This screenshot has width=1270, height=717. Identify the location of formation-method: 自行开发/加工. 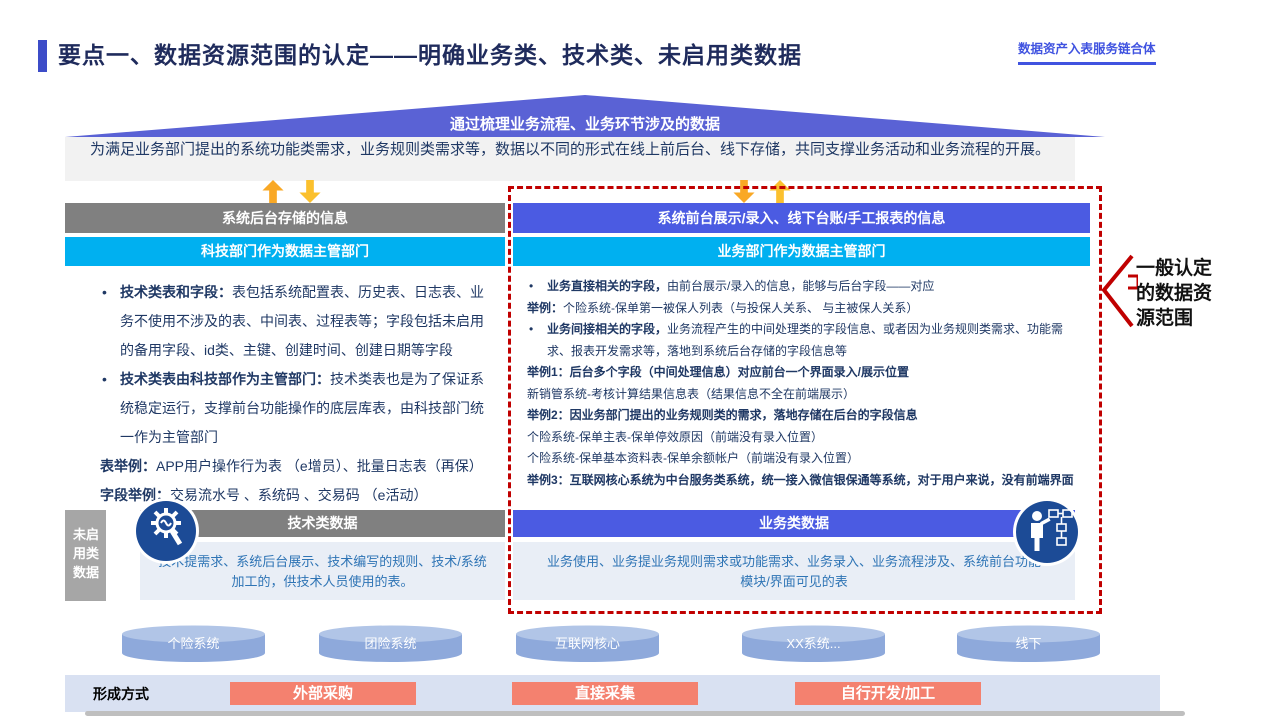
(888, 693).